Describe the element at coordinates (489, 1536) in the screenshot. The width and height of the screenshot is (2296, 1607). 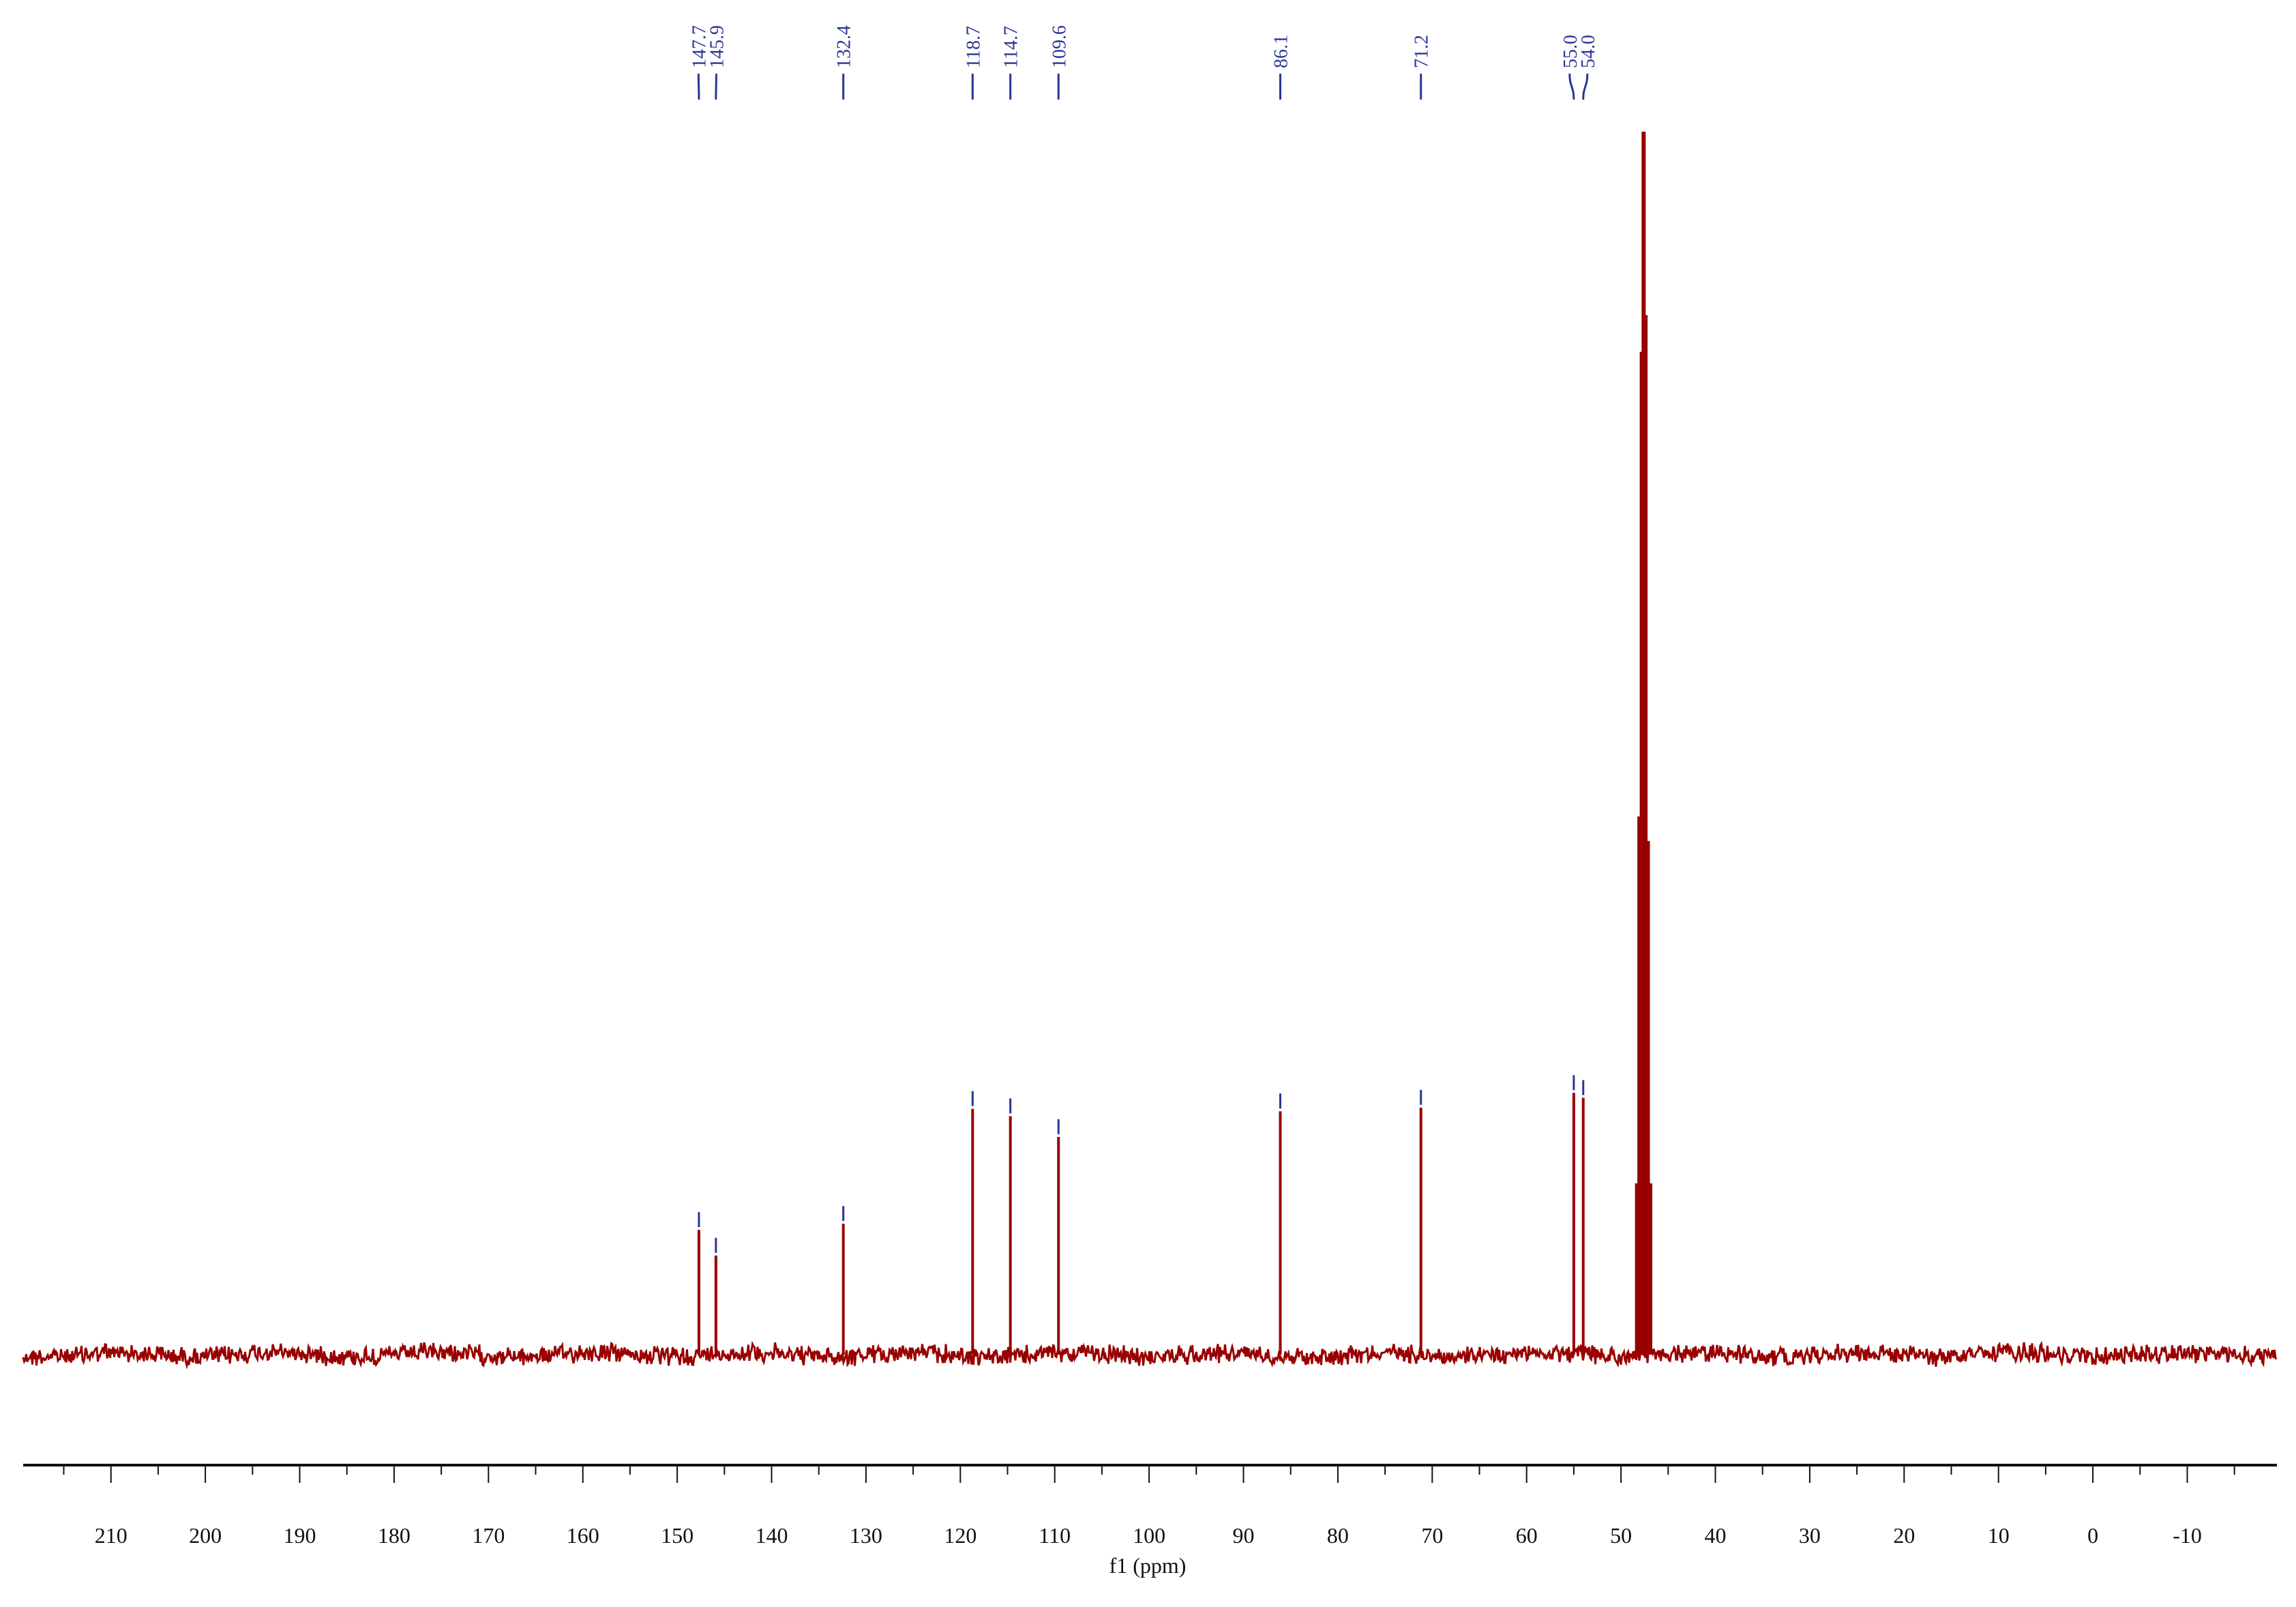
I see `x-tick-label: 170` at that location.